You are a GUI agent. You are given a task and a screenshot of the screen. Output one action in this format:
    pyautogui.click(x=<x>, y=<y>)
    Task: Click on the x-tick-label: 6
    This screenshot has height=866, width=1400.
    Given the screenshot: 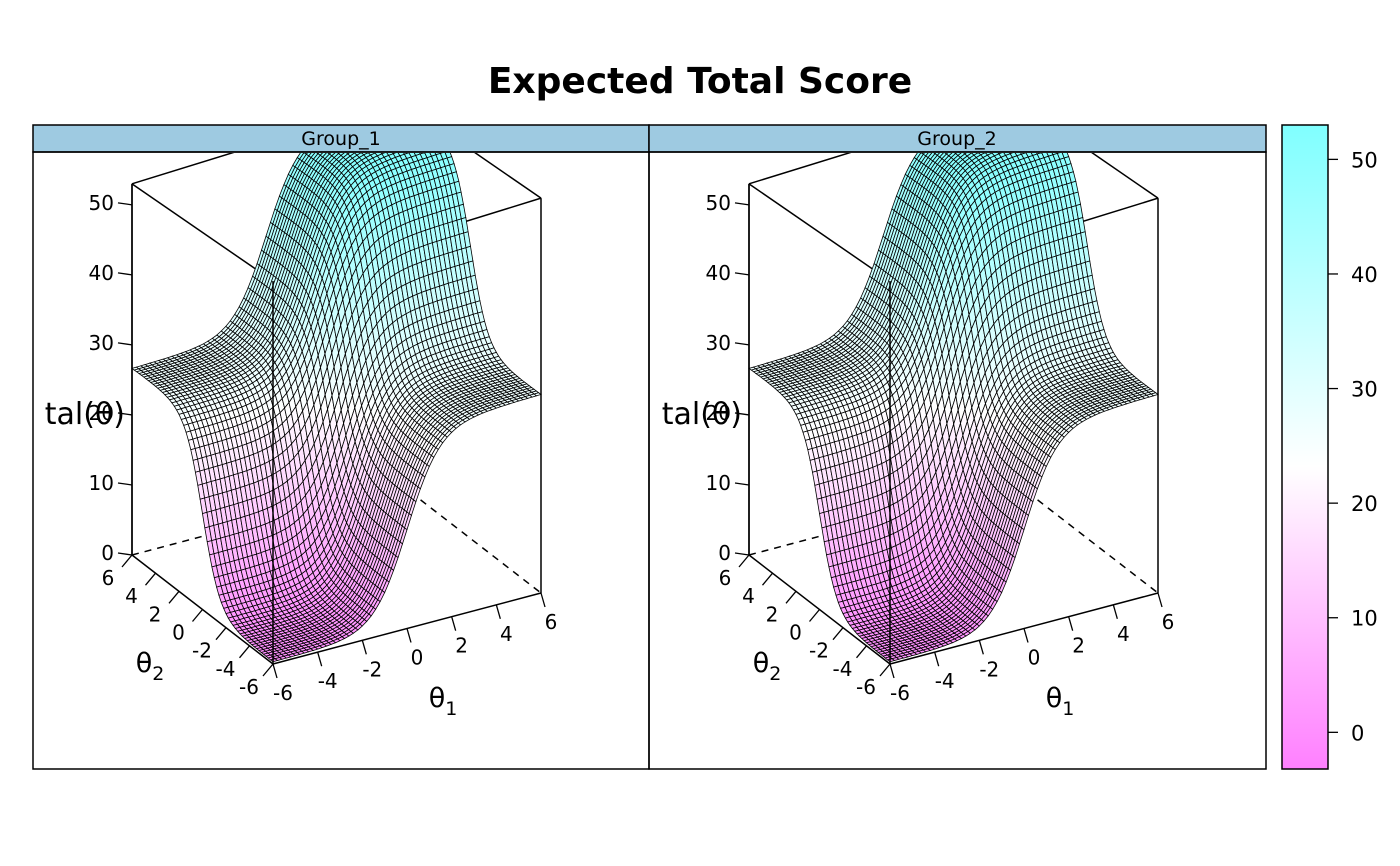 What is the action you would take?
    pyautogui.click(x=551, y=622)
    